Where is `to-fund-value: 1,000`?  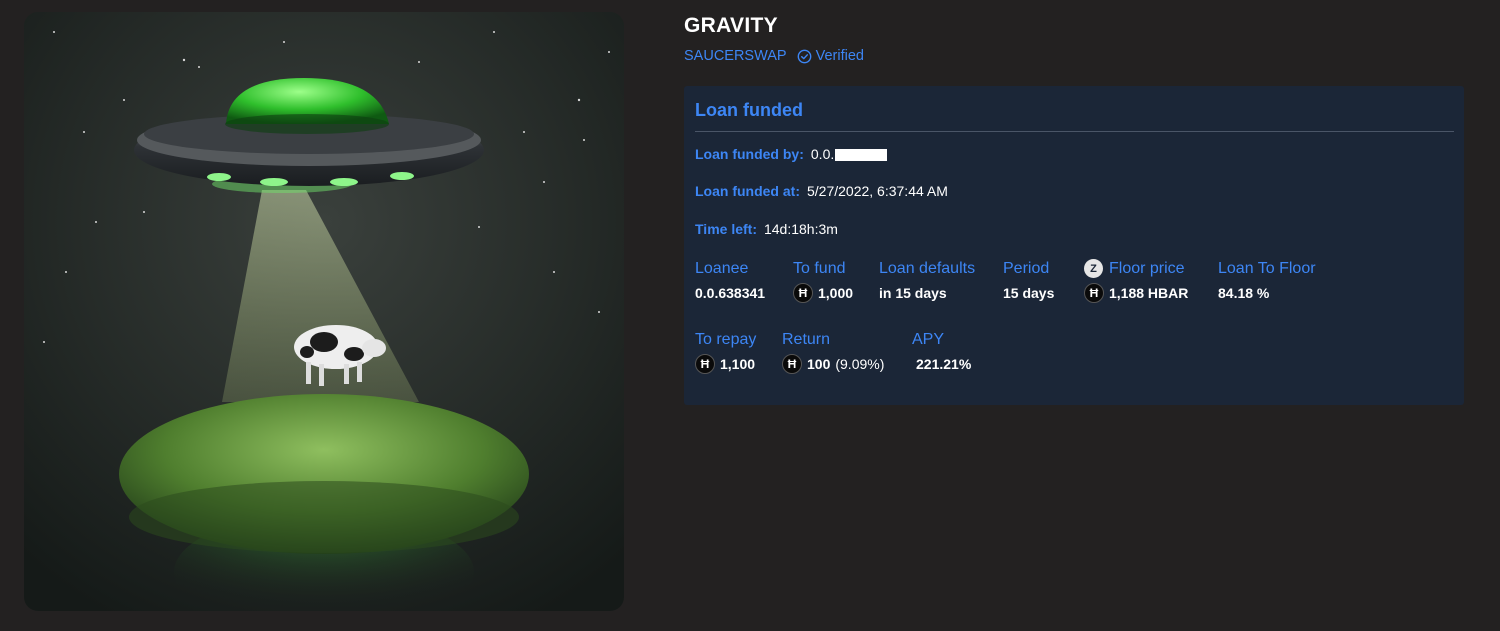
to-fund-value: 1,000 is located at coordinates (836, 293).